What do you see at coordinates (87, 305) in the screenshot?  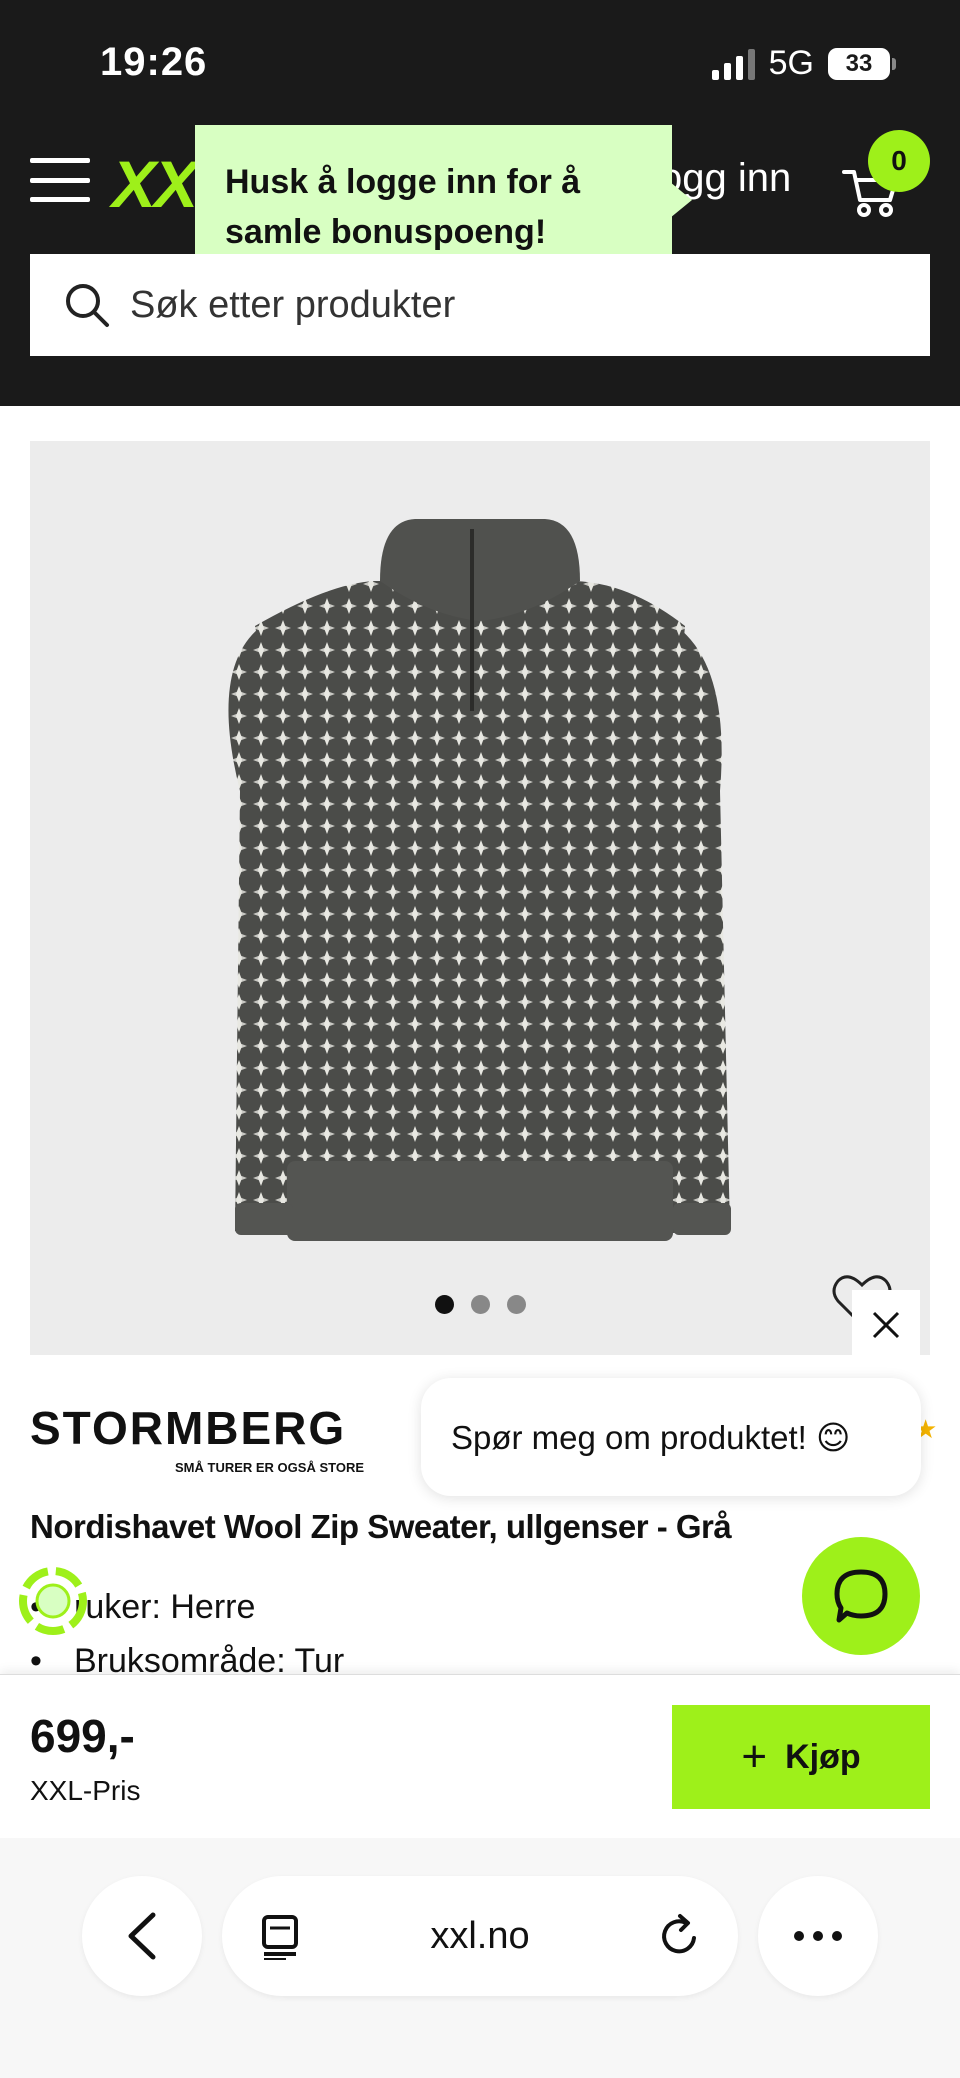 I see `search-icon` at bounding box center [87, 305].